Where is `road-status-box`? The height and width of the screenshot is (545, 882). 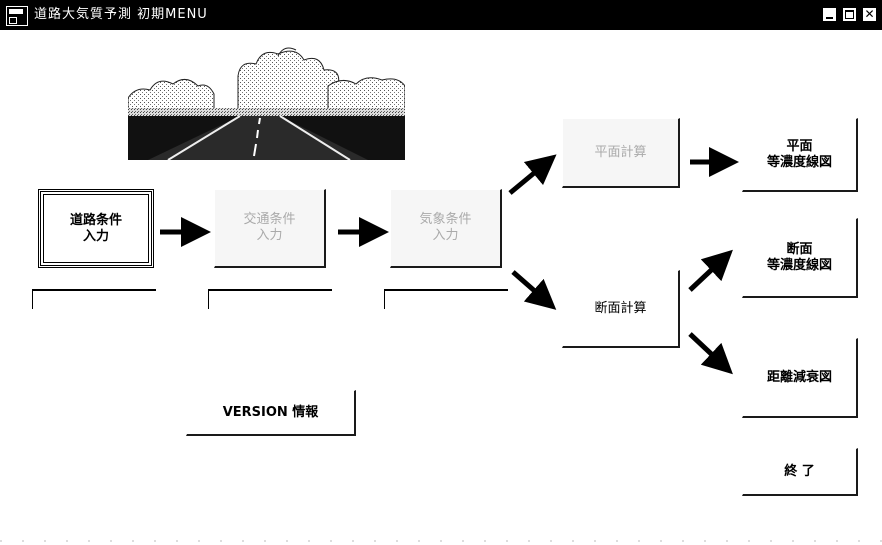
road-status-box is located at coordinates (94, 299).